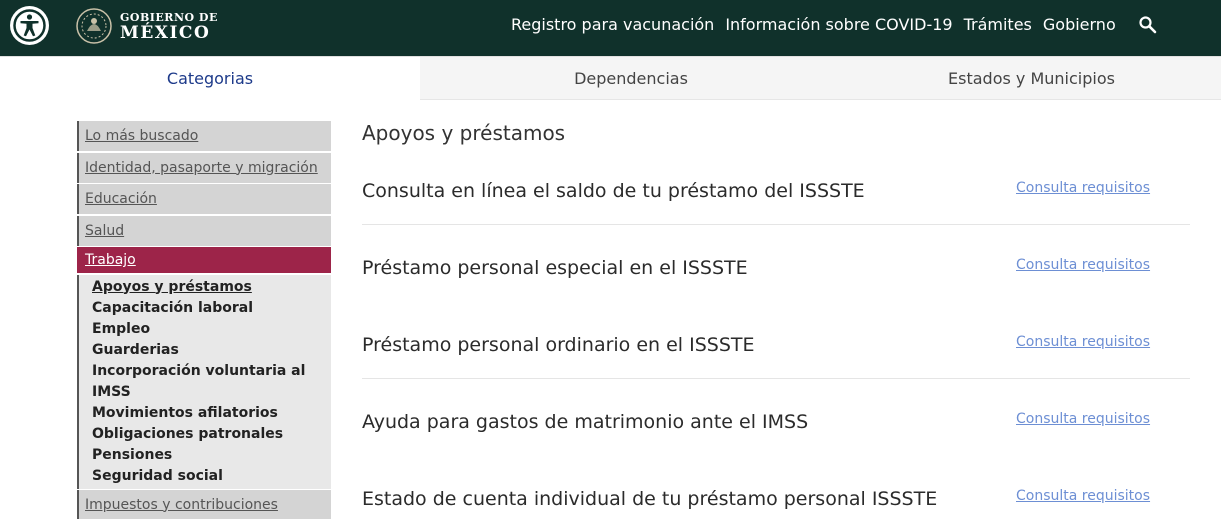  What do you see at coordinates (94, 26) in the screenshot?
I see `seal-icon` at bounding box center [94, 26].